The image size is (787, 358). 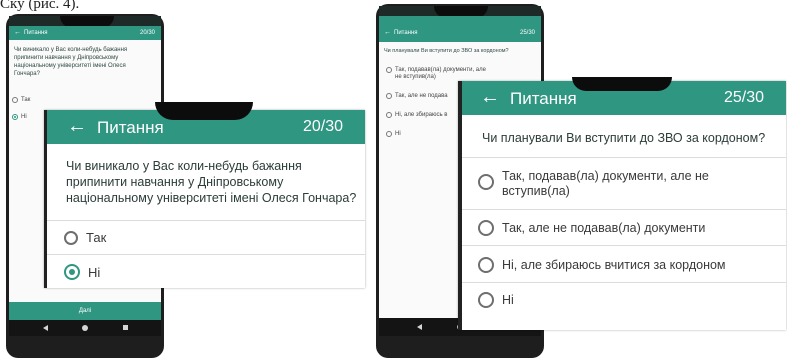 I want to click on question-line-1: Чи виникало у Вас коли-небудь бажання, so click(x=184, y=166).